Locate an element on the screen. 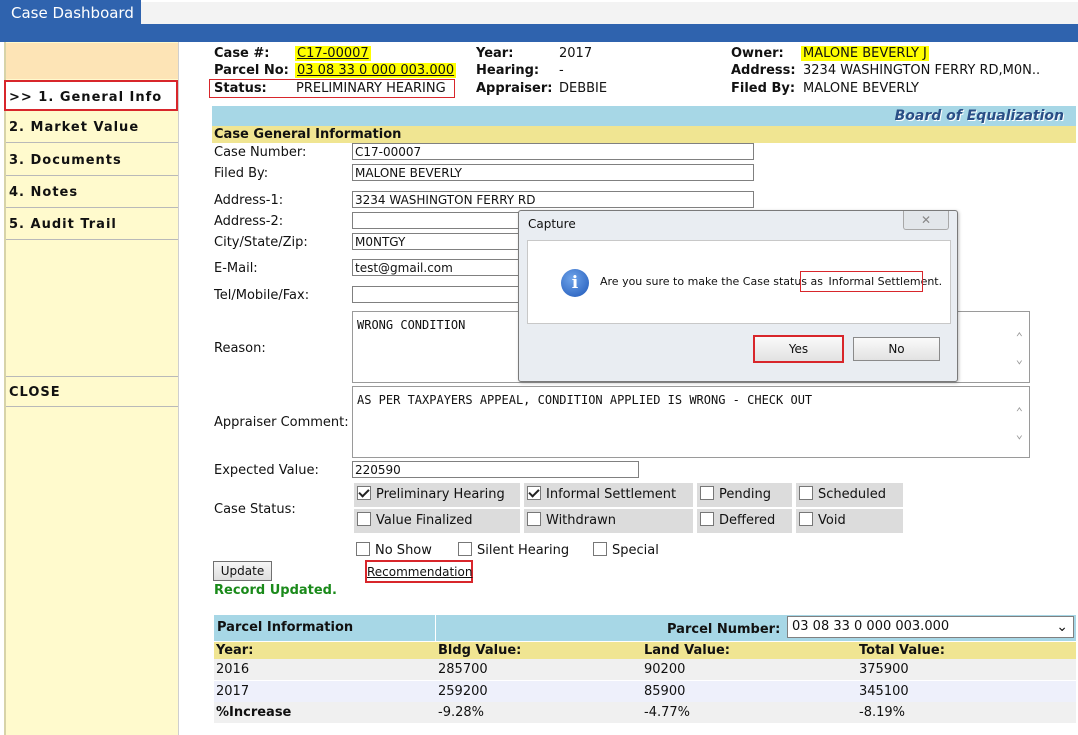 This screenshot has width=1078, height=735. silent-hearing-option: Silent Hearing is located at coordinates (513, 550).